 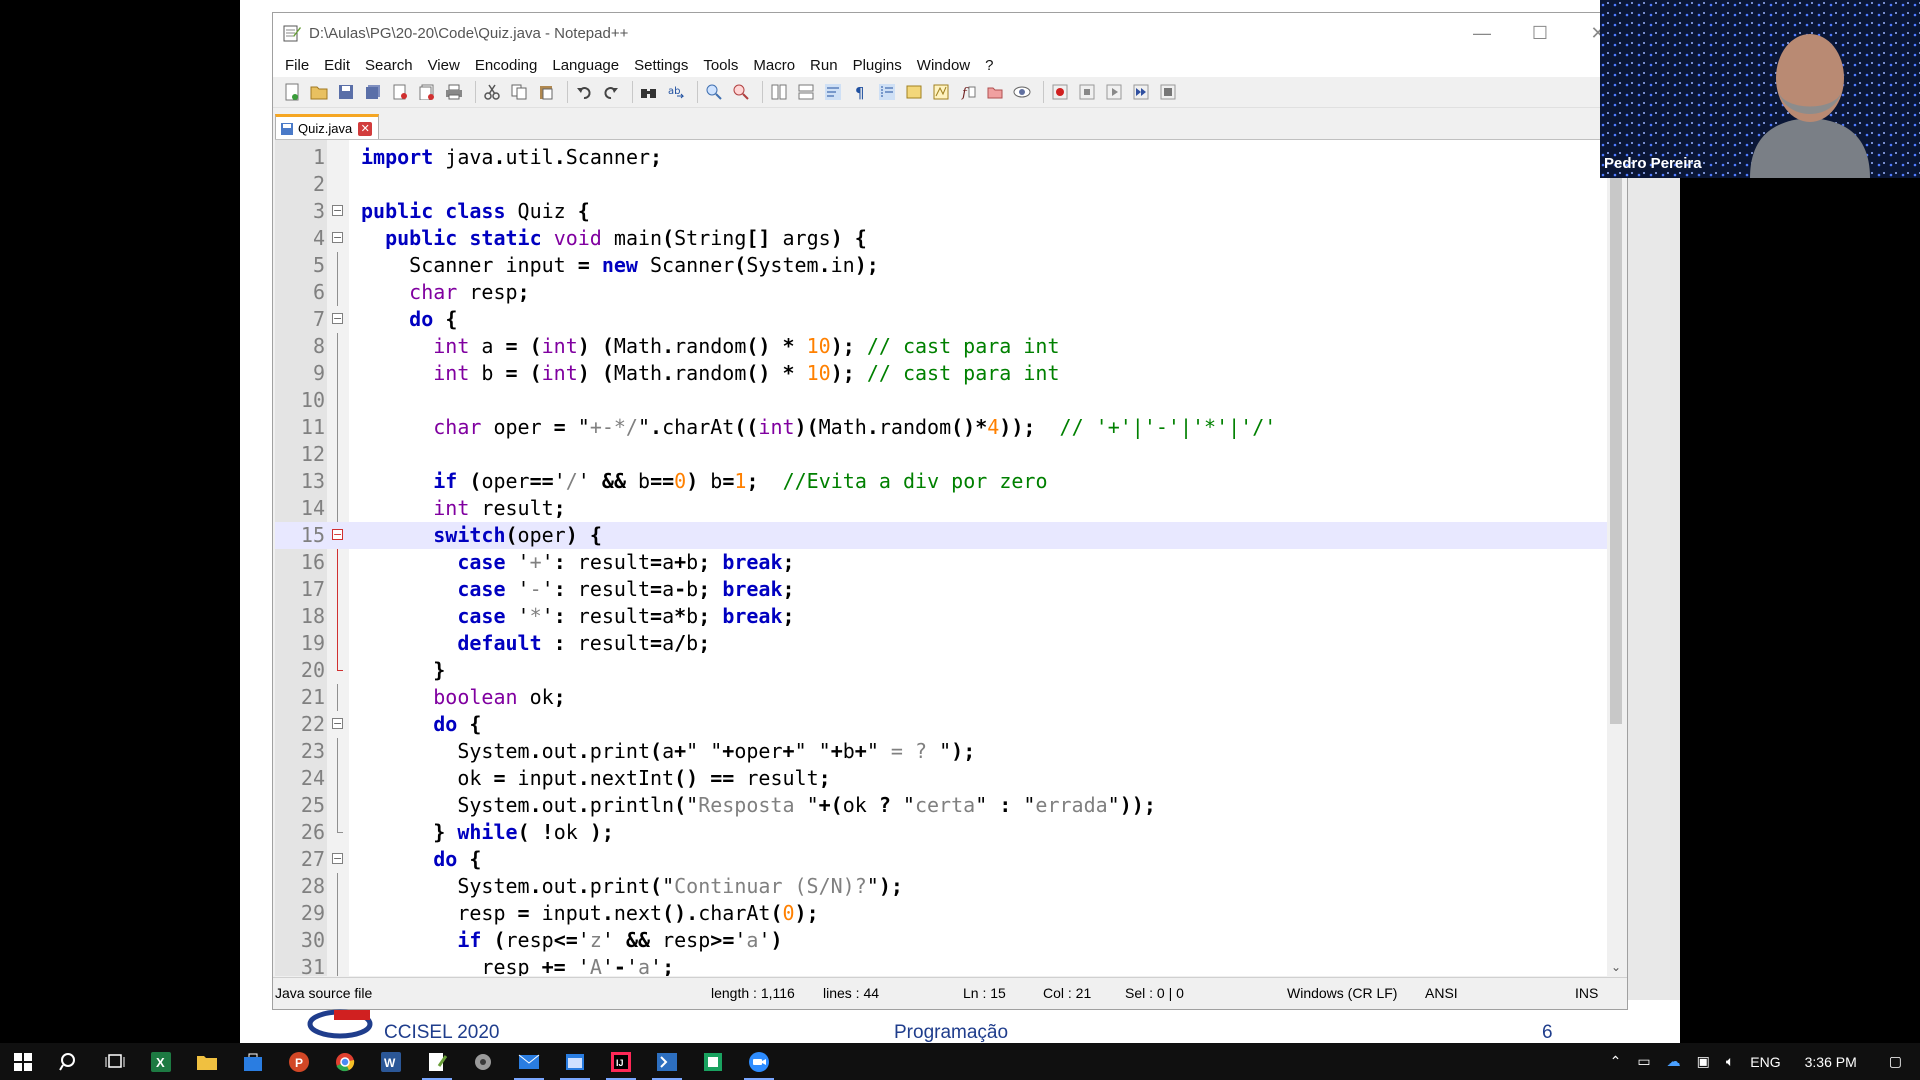 I want to click on code-text: System.out.print("Continuar (S/N)?");, so click(x=632, y=886).